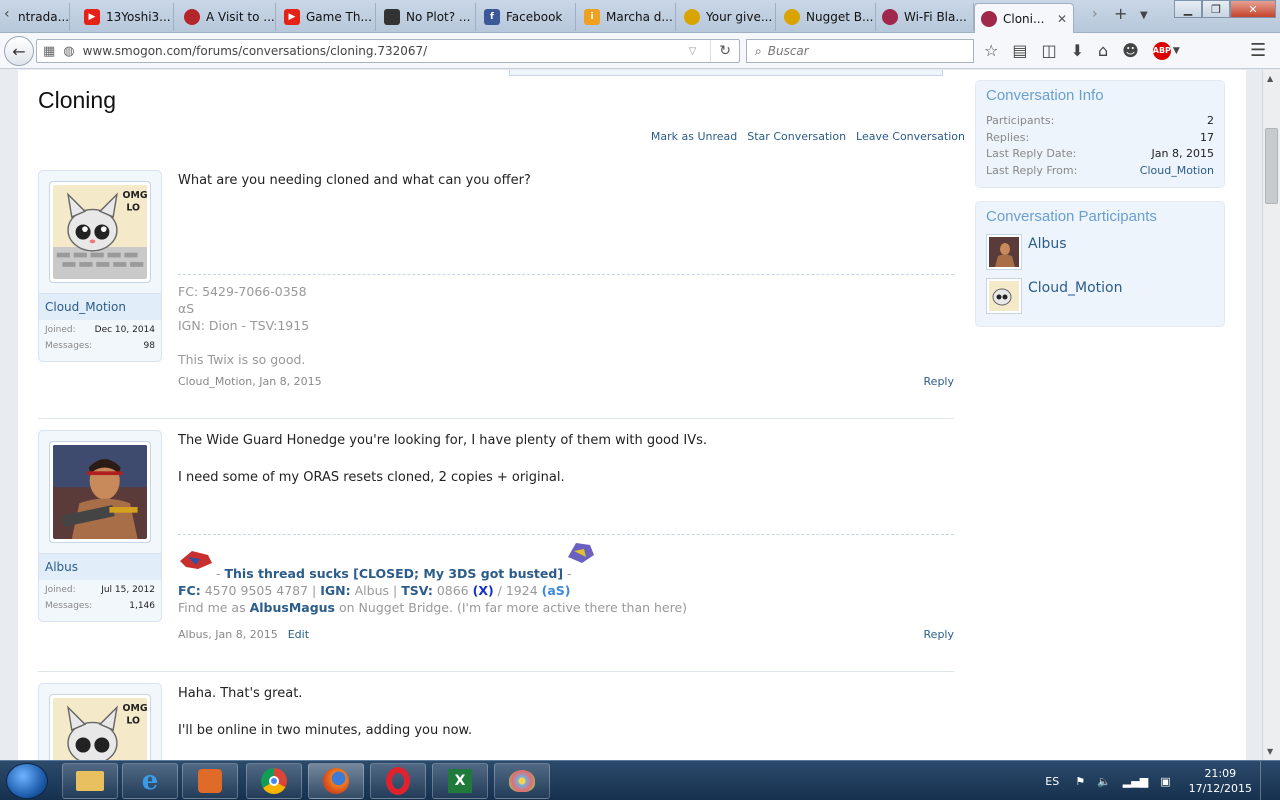  What do you see at coordinates (1266, 780) in the screenshot?
I see `show-desktop-button` at bounding box center [1266, 780].